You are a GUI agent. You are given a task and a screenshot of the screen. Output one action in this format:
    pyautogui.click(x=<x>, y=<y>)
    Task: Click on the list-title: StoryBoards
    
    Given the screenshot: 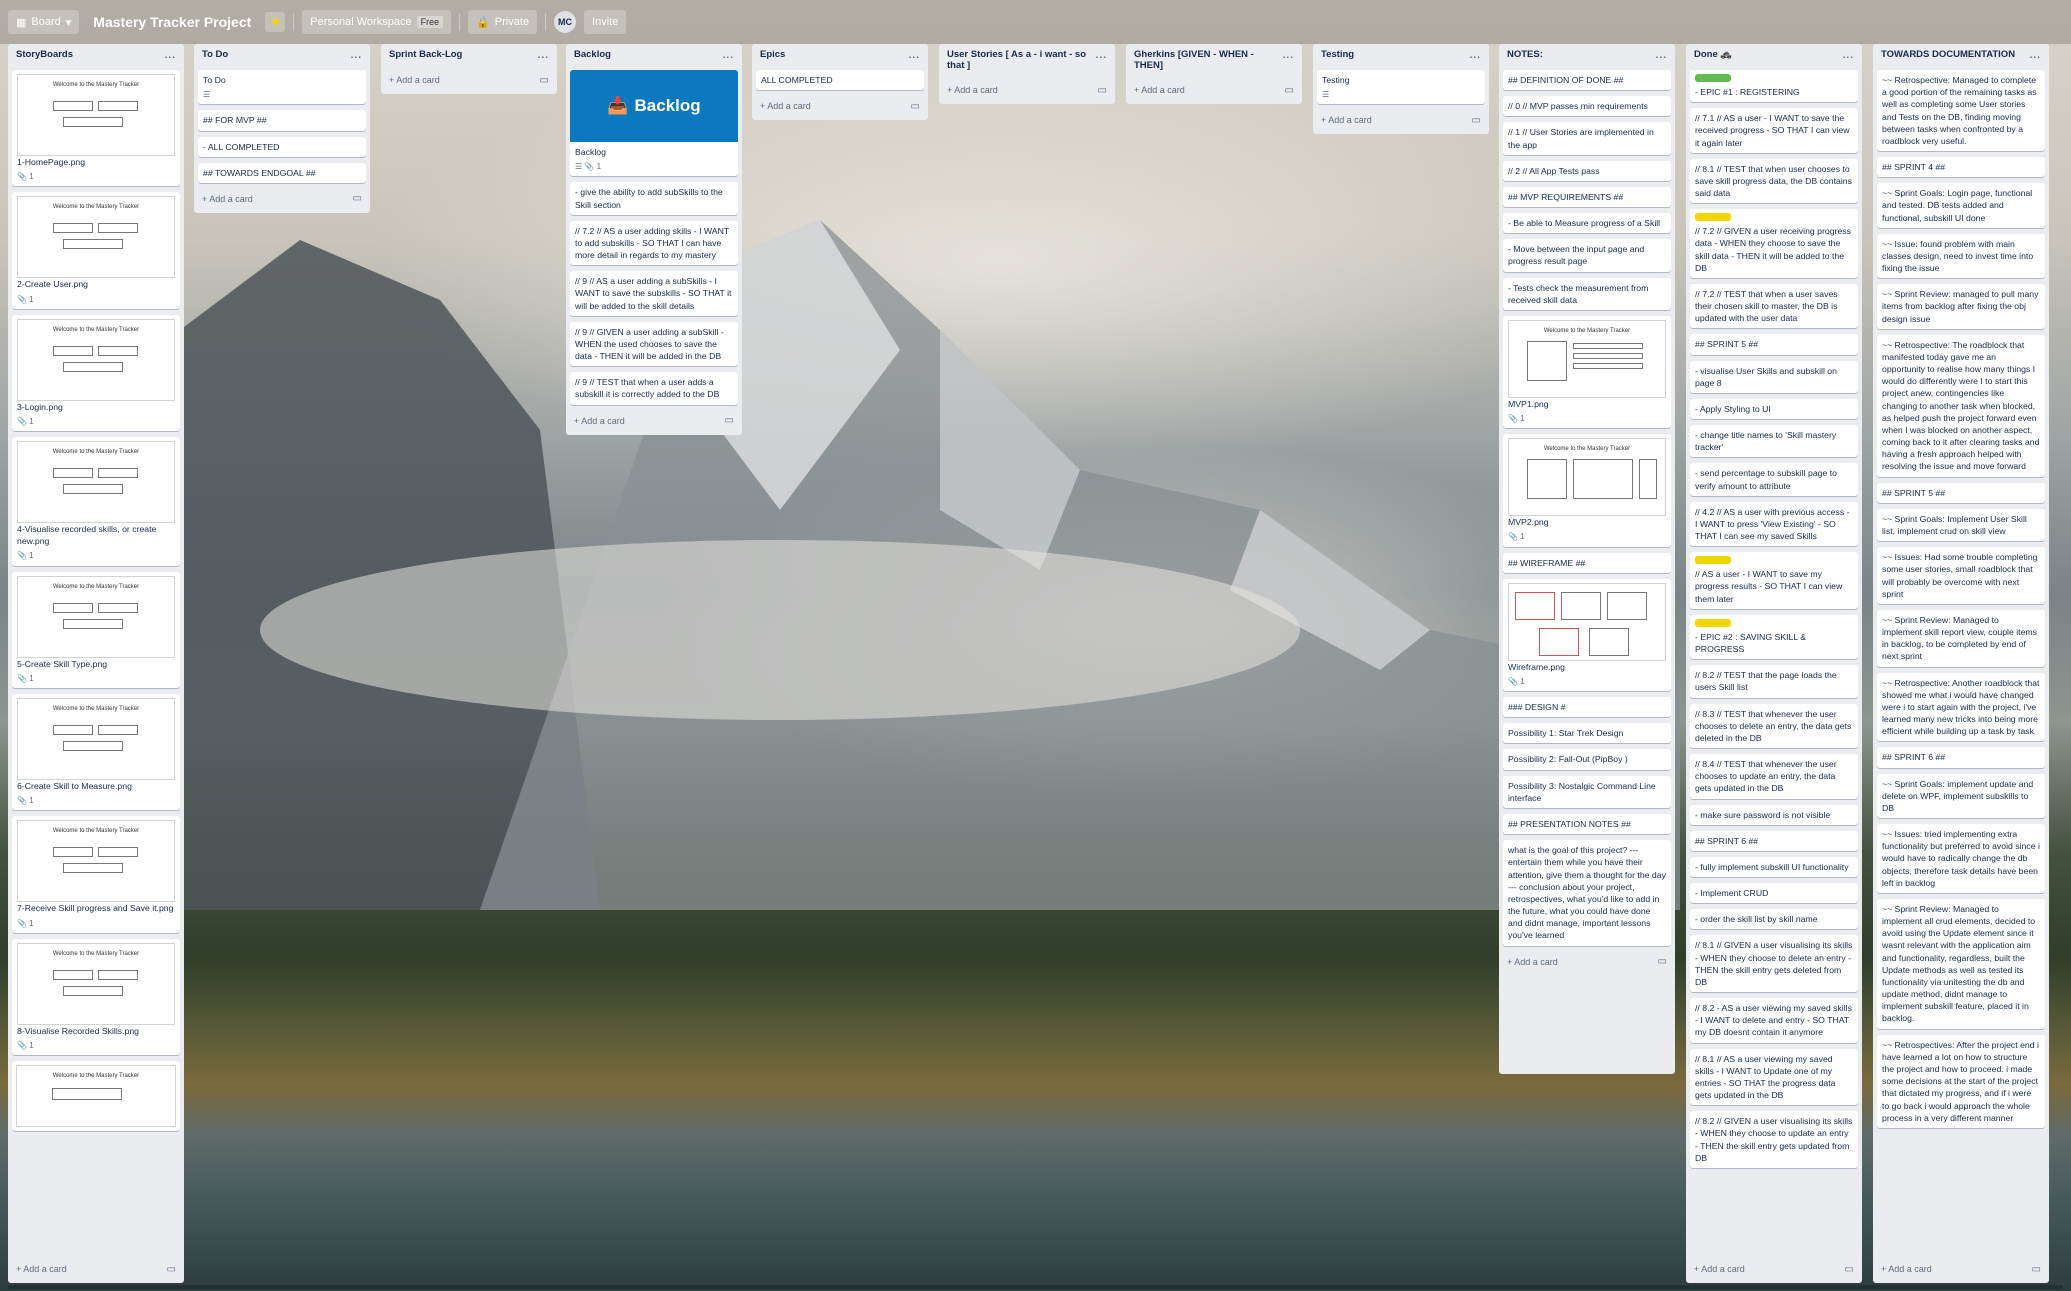 What is the action you would take?
    pyautogui.click(x=44, y=55)
    